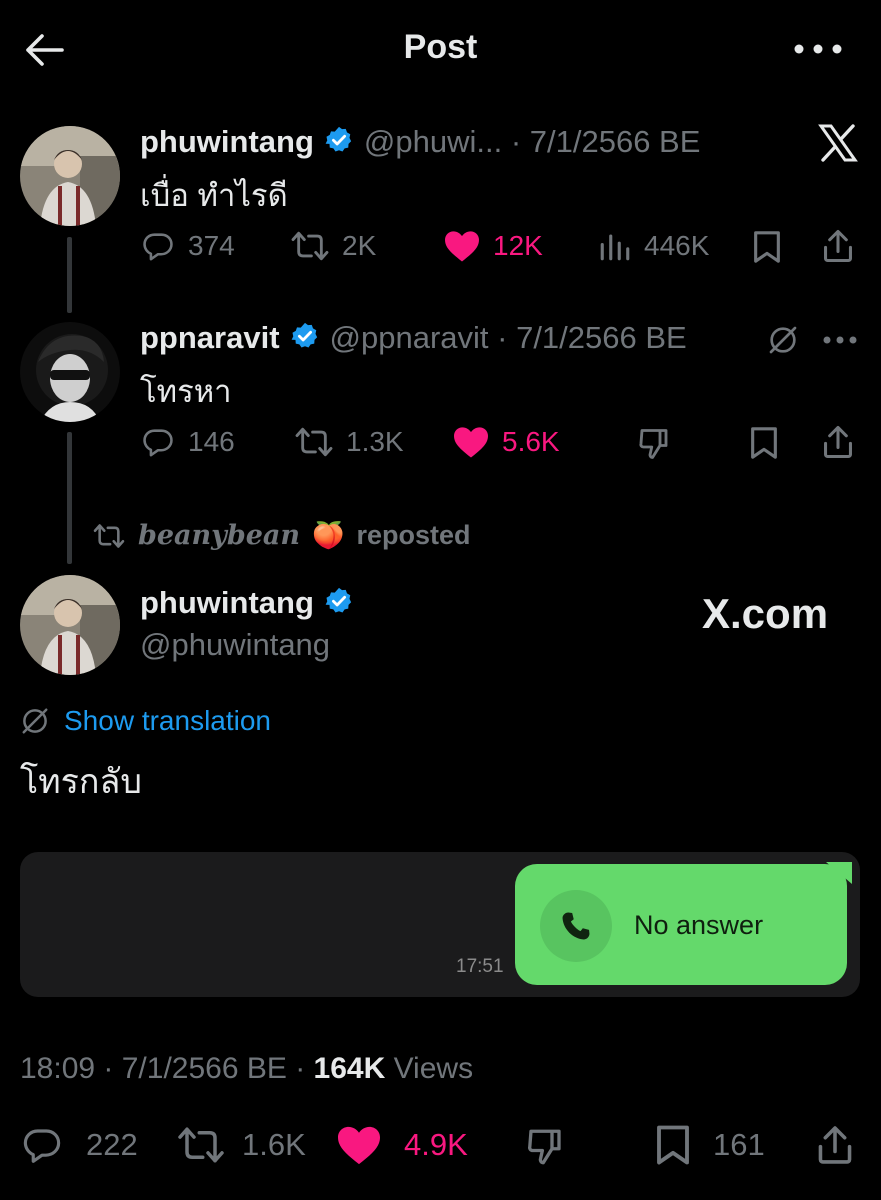  What do you see at coordinates (508, 337) in the screenshot?
I see `author-handle-date: @ppnaravit · 7/1/2566 BE` at bounding box center [508, 337].